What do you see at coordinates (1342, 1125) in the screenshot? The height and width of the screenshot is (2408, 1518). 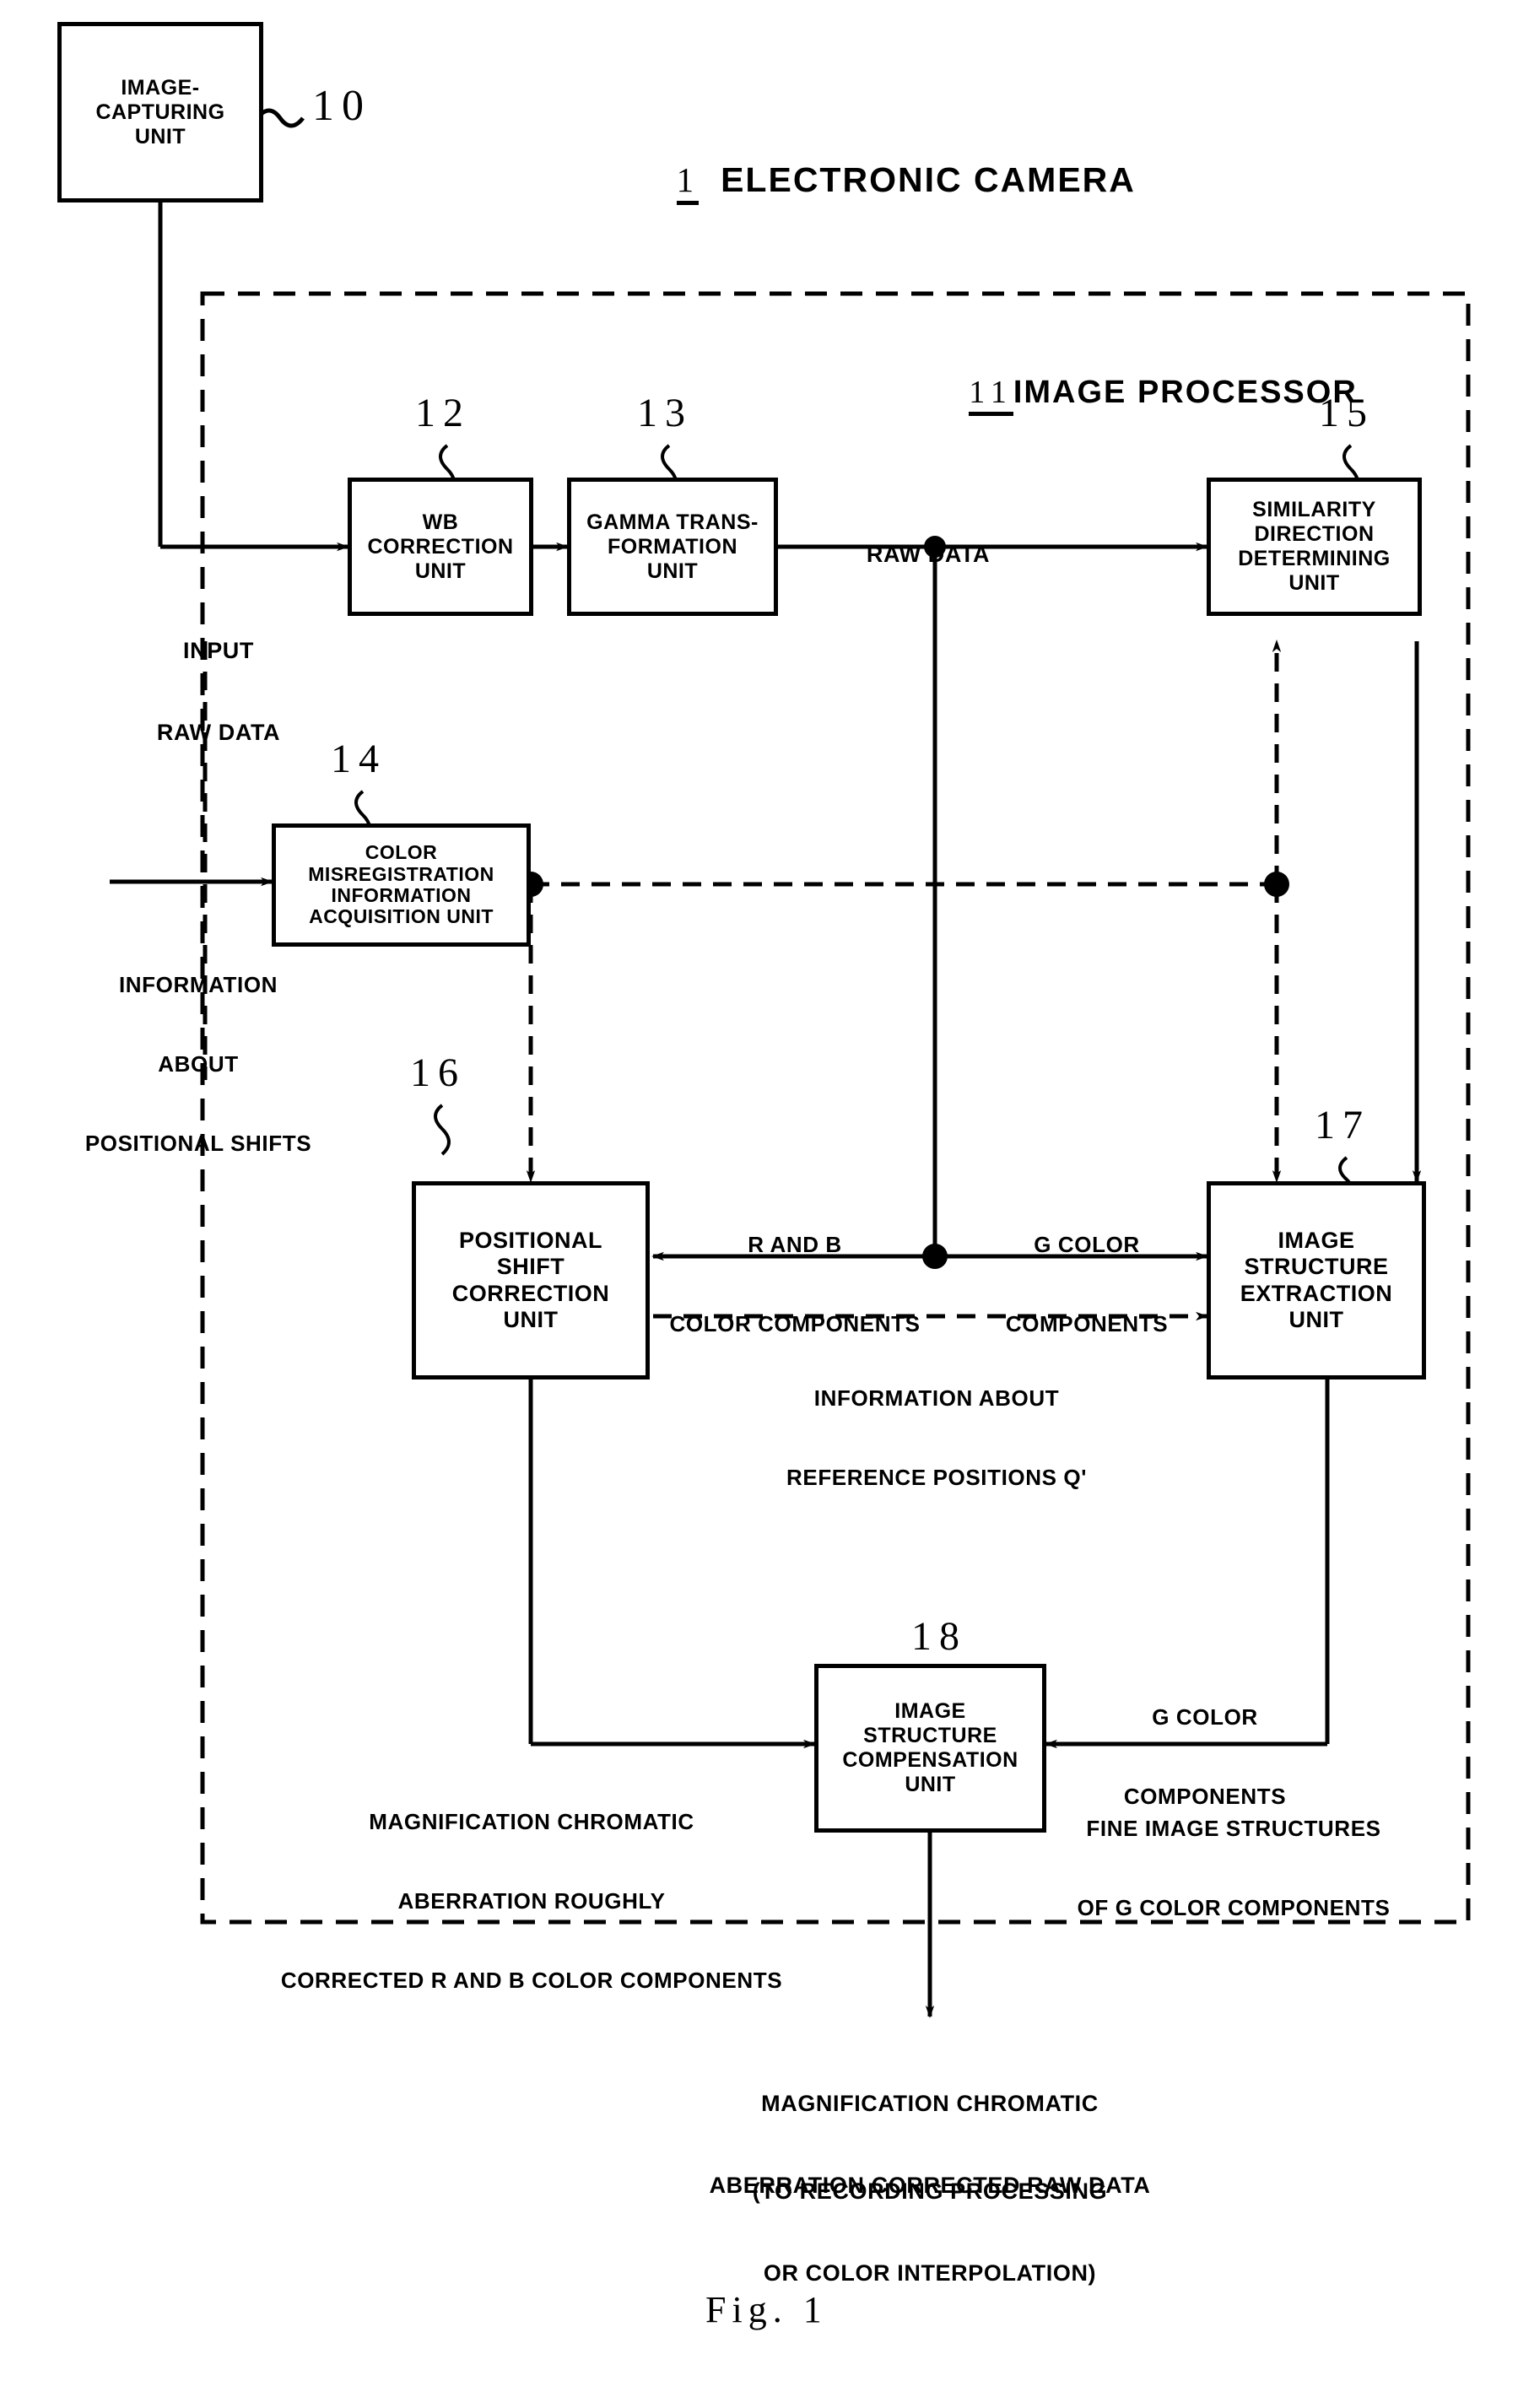 I see `ref-numeral-17: 17` at bounding box center [1342, 1125].